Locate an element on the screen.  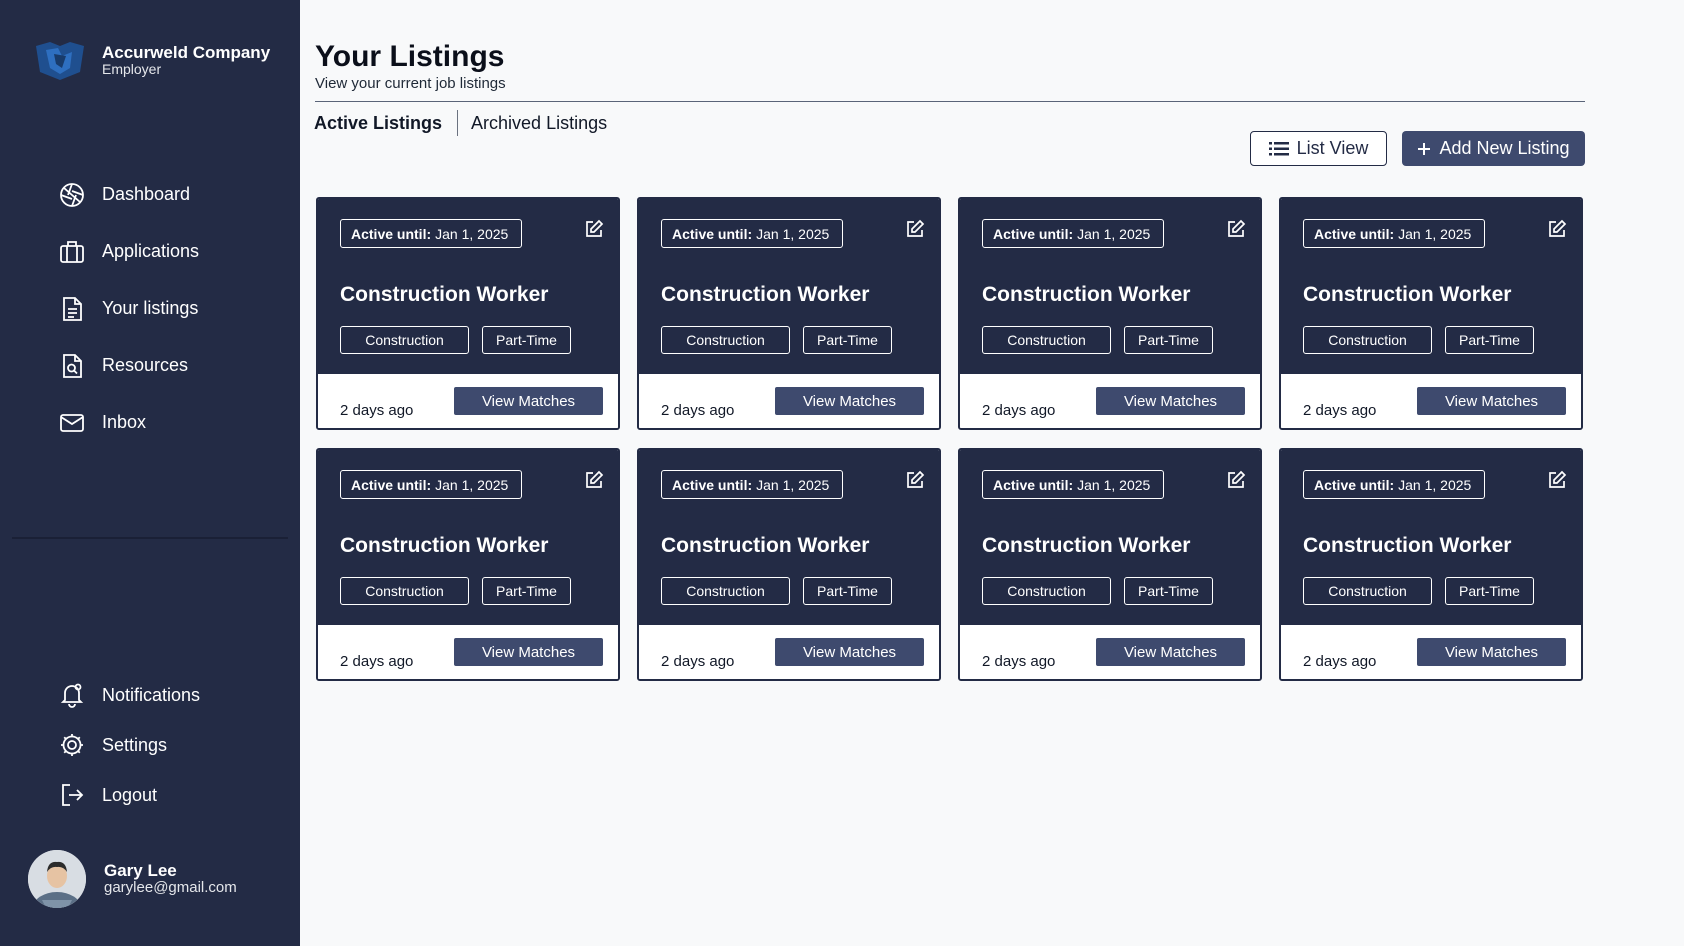
company-role: Employer is located at coordinates (132, 69).